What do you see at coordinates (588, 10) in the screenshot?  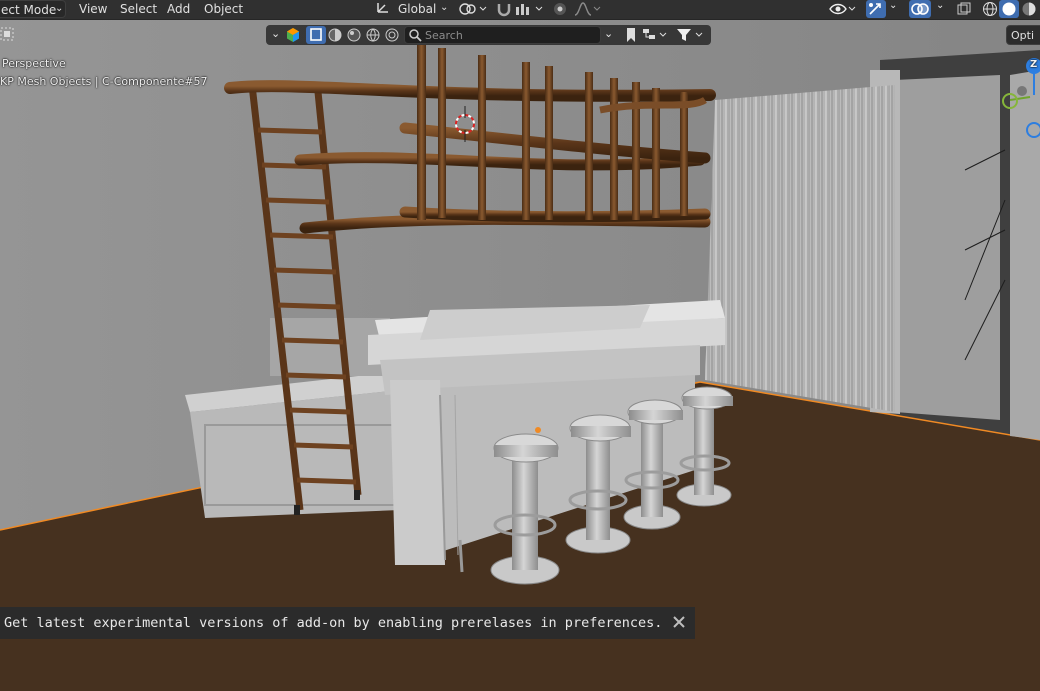 I see `falloff-curve-icon` at bounding box center [588, 10].